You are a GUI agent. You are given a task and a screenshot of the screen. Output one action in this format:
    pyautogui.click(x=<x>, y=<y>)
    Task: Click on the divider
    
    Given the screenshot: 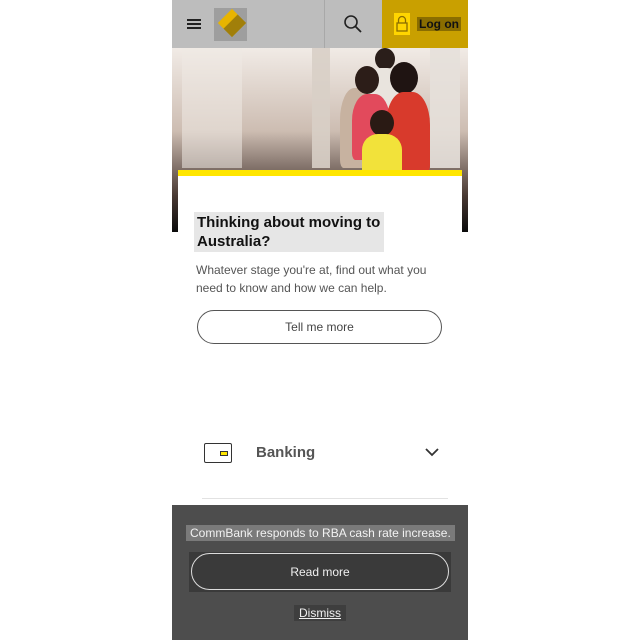 What is the action you would take?
    pyautogui.click(x=325, y=498)
    